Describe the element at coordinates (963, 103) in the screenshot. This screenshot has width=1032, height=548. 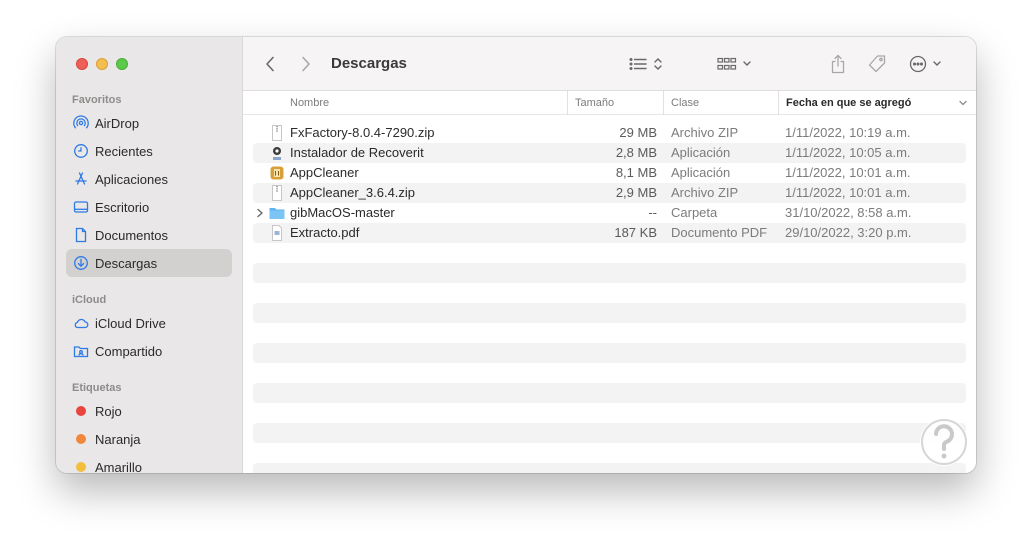
I see `sort-descending-chevron-icon` at that location.